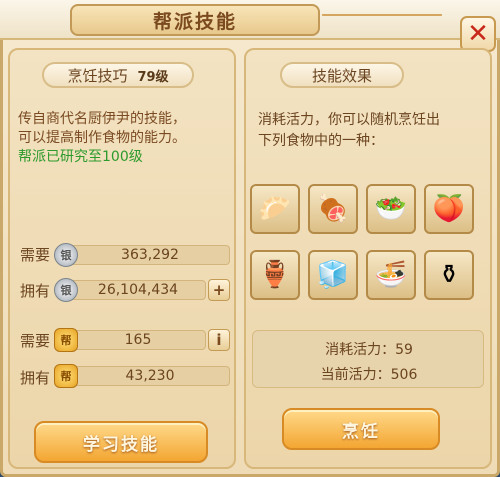 The image size is (500, 477). I want to click on window-title: 帮派技能, so click(194, 21).